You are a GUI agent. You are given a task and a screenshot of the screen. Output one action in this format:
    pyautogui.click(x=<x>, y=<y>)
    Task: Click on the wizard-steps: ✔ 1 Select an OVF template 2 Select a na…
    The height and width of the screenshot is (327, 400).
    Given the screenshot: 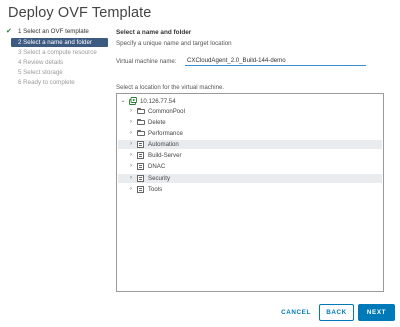 What is the action you would take?
    pyautogui.click(x=57, y=57)
    